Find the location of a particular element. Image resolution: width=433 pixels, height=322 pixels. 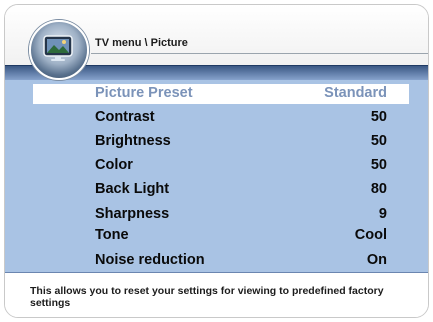

menu-item-label: Color is located at coordinates (114, 165).